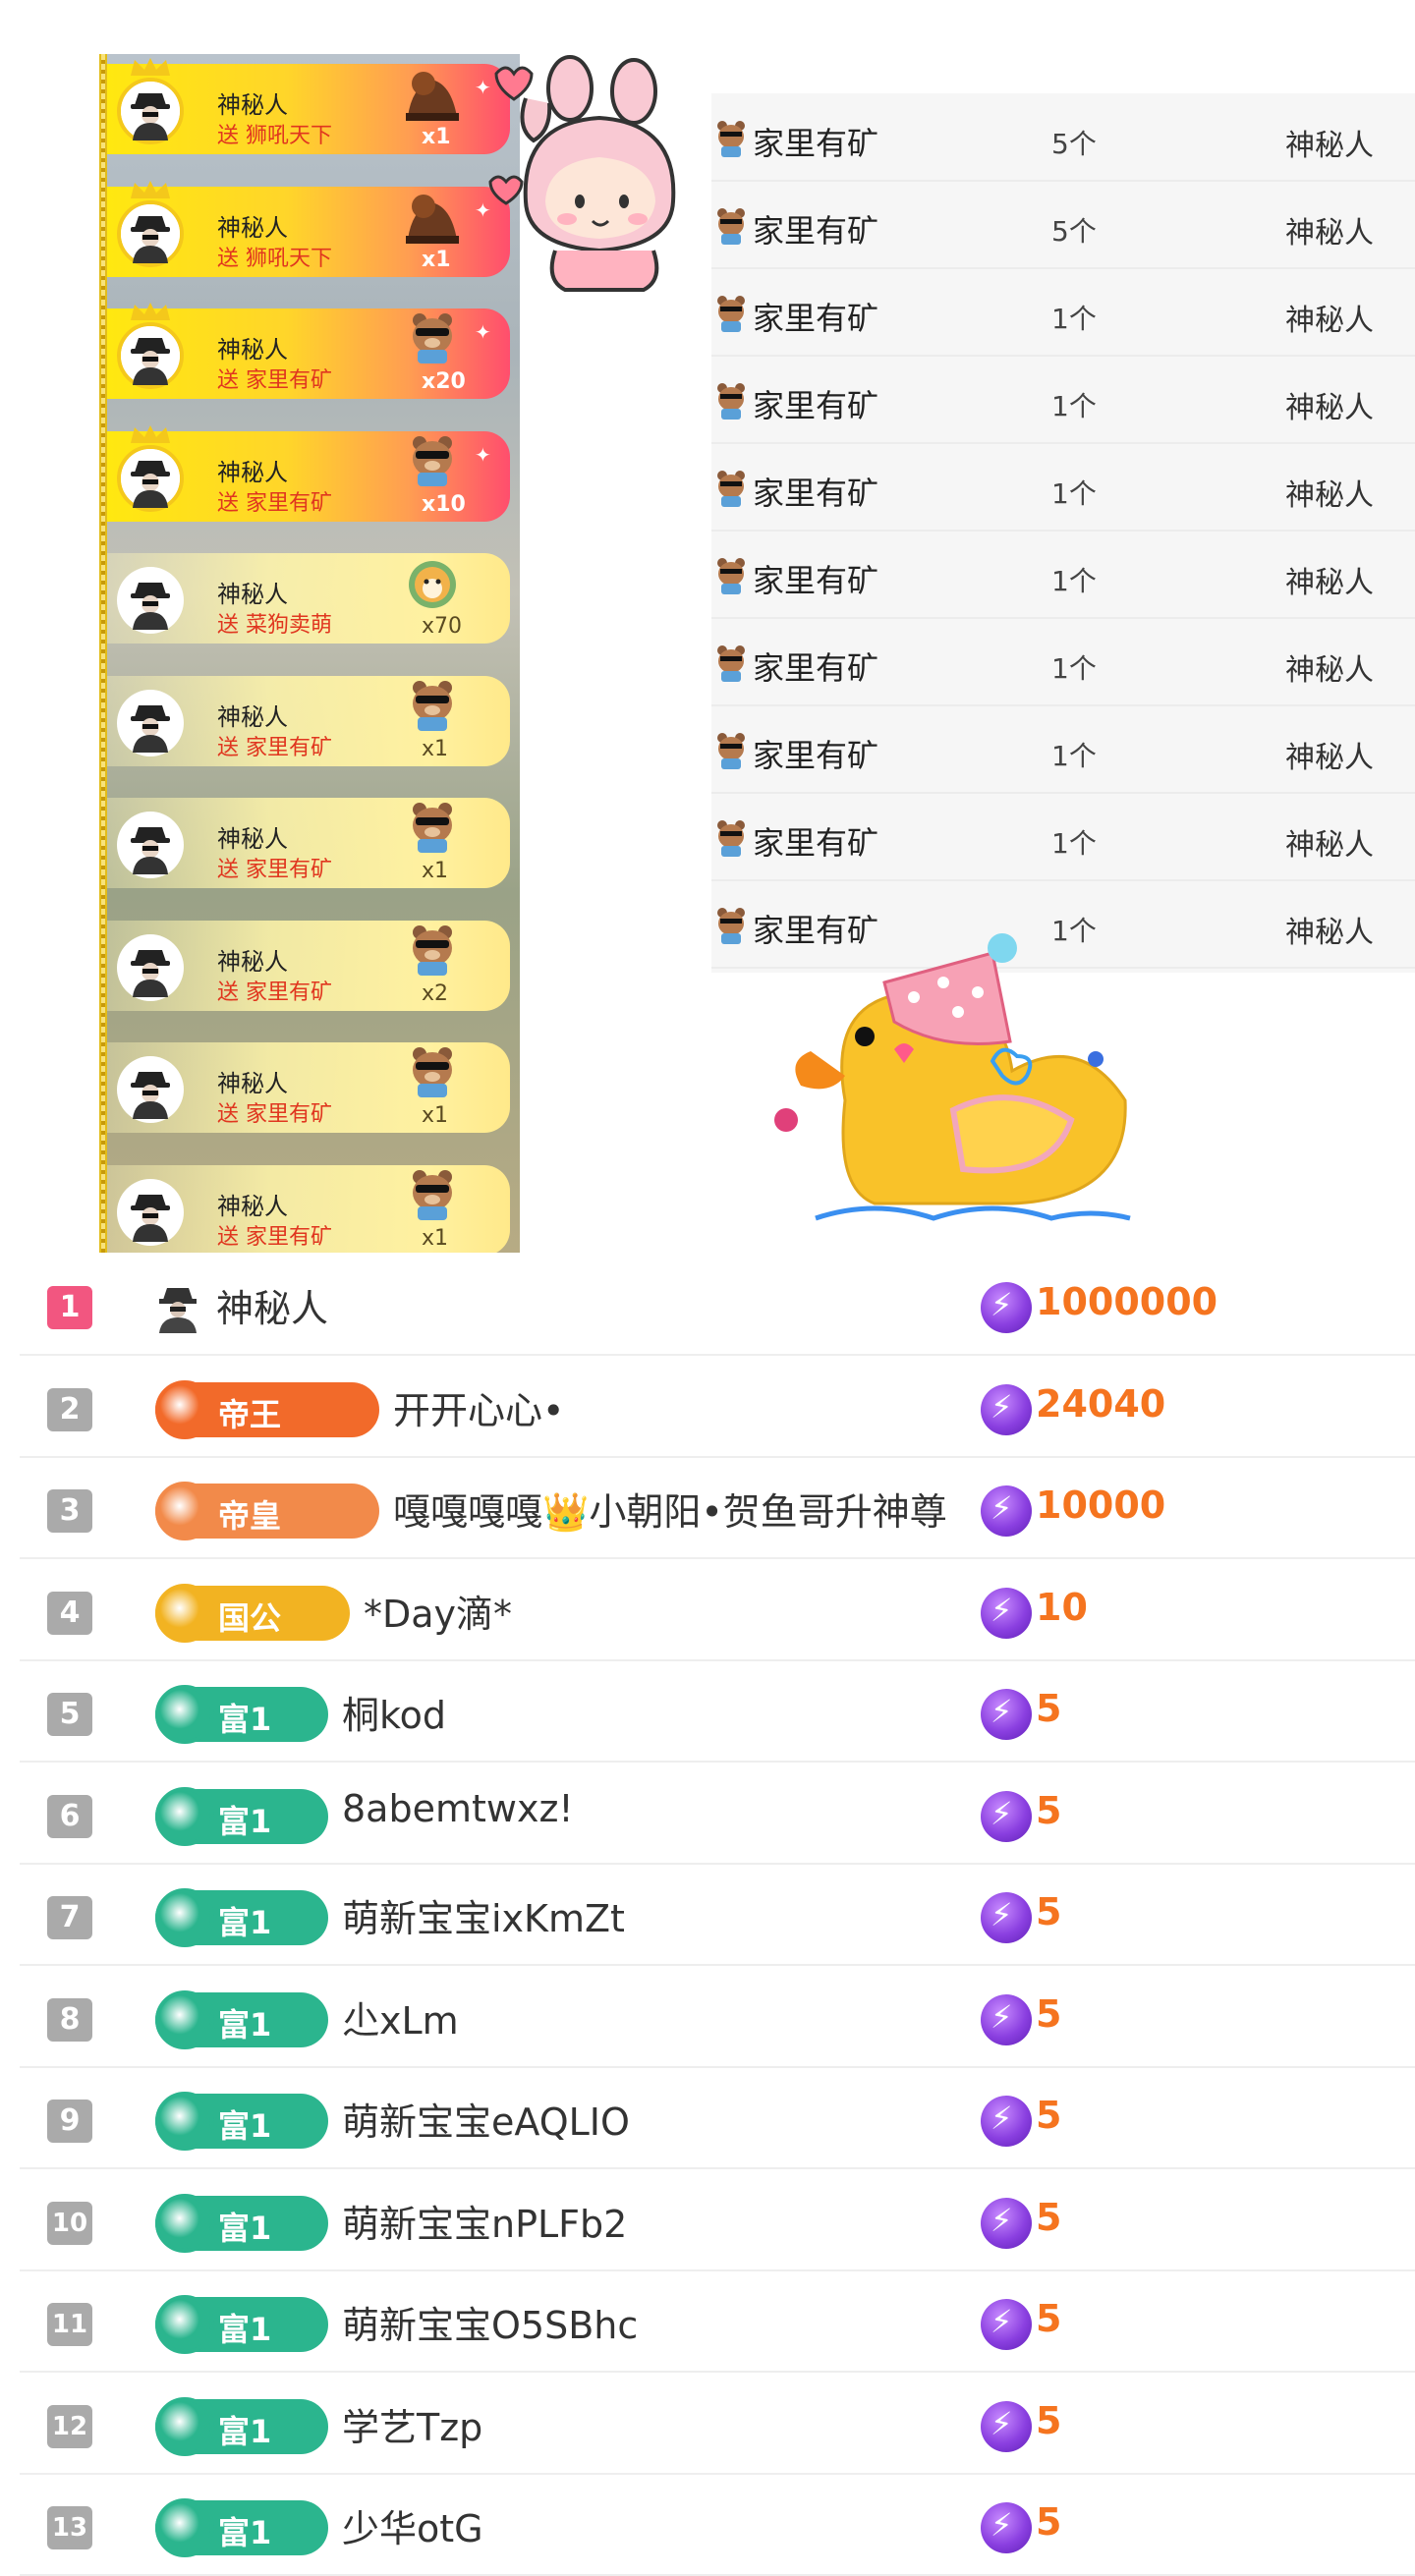 Image resolution: width=1415 pixels, height=2576 pixels. What do you see at coordinates (69, 1816) in the screenshot?
I see `rank-number: 6` at bounding box center [69, 1816].